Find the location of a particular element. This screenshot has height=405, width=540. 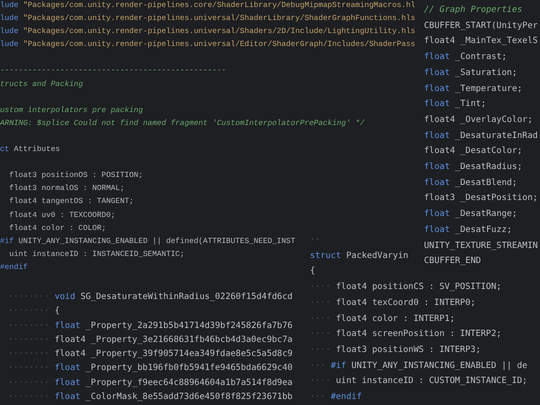

code-line: float4 _DesatColor; is located at coordinates (473, 151).